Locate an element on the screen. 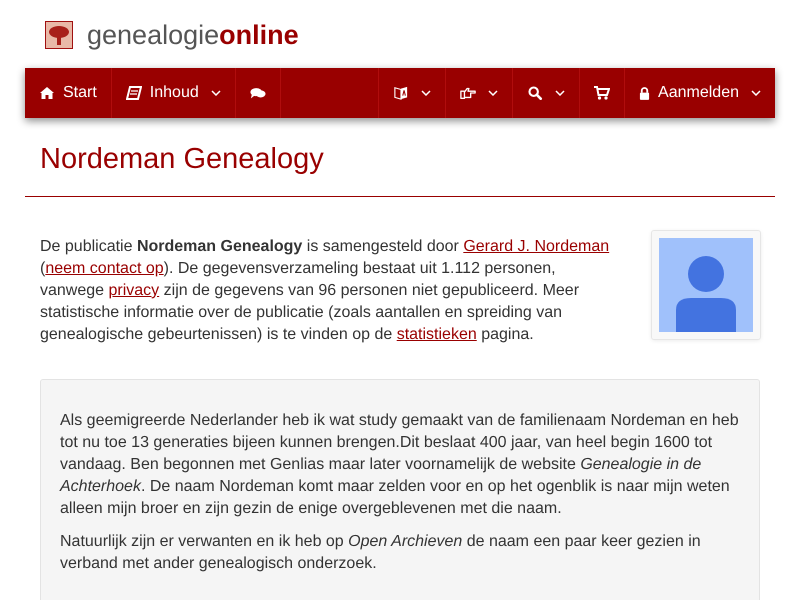 Image resolution: width=800 pixels, height=600 pixels. intro-paragraph: De publicatie Nordeman Genealogy is samengesteld door Gerard J. Nordeman (neem contact op). De gegevensverzameling bestaat uit 1.112 personen, vanwege privacy zijn de gegevens van 96 personen niet gepubliceerd. Meer statistische informatie over de publicatie (zoals aantallen en spreiding van genealogische gebeurtenissen) is te vinden op de statistieken pagina. is located at coordinates (325, 291).